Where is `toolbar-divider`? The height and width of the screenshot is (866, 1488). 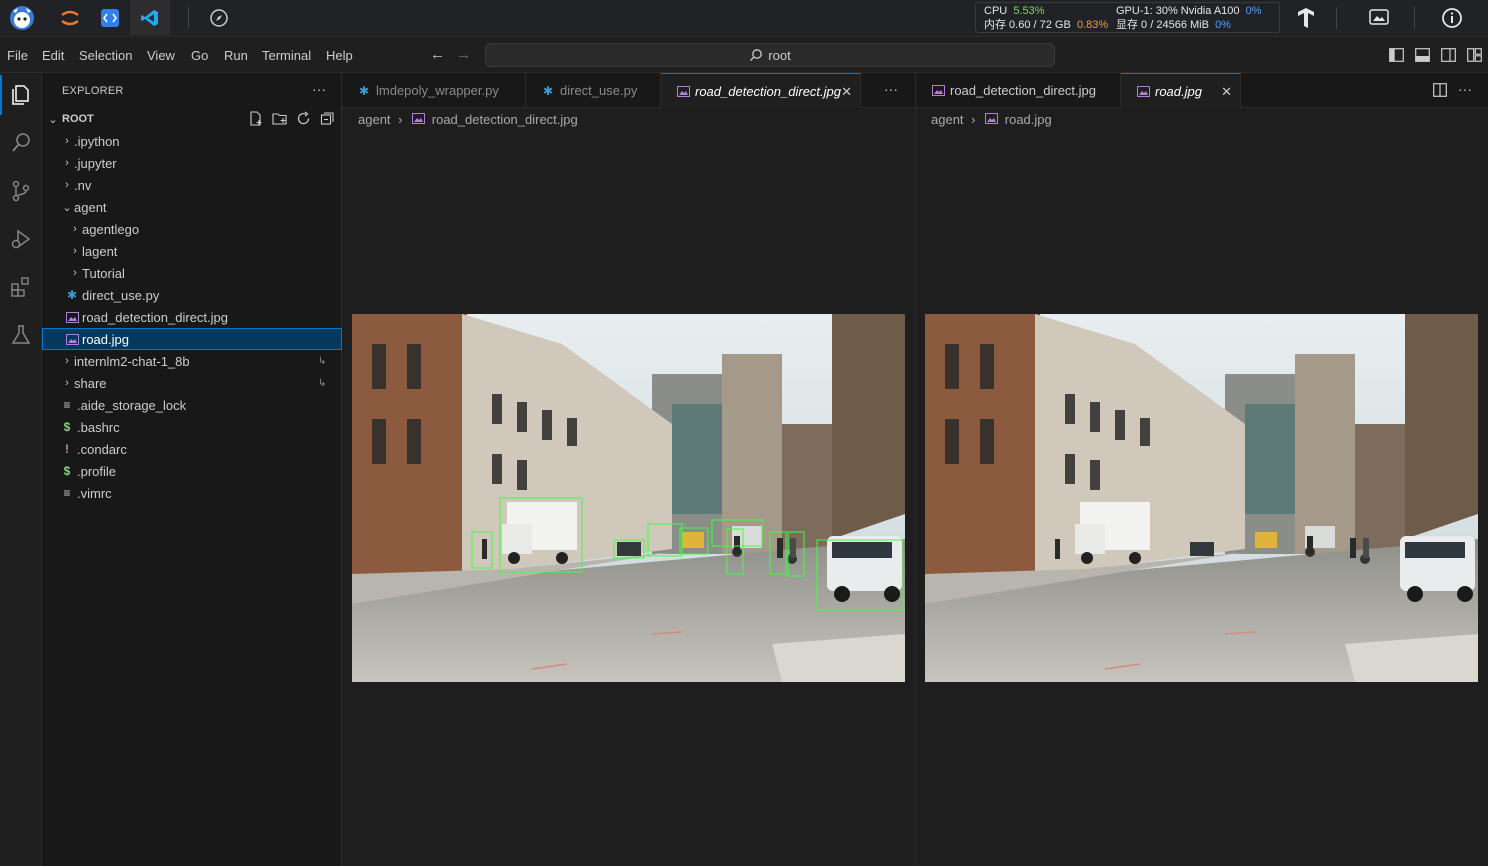 toolbar-divider is located at coordinates (1414, 18).